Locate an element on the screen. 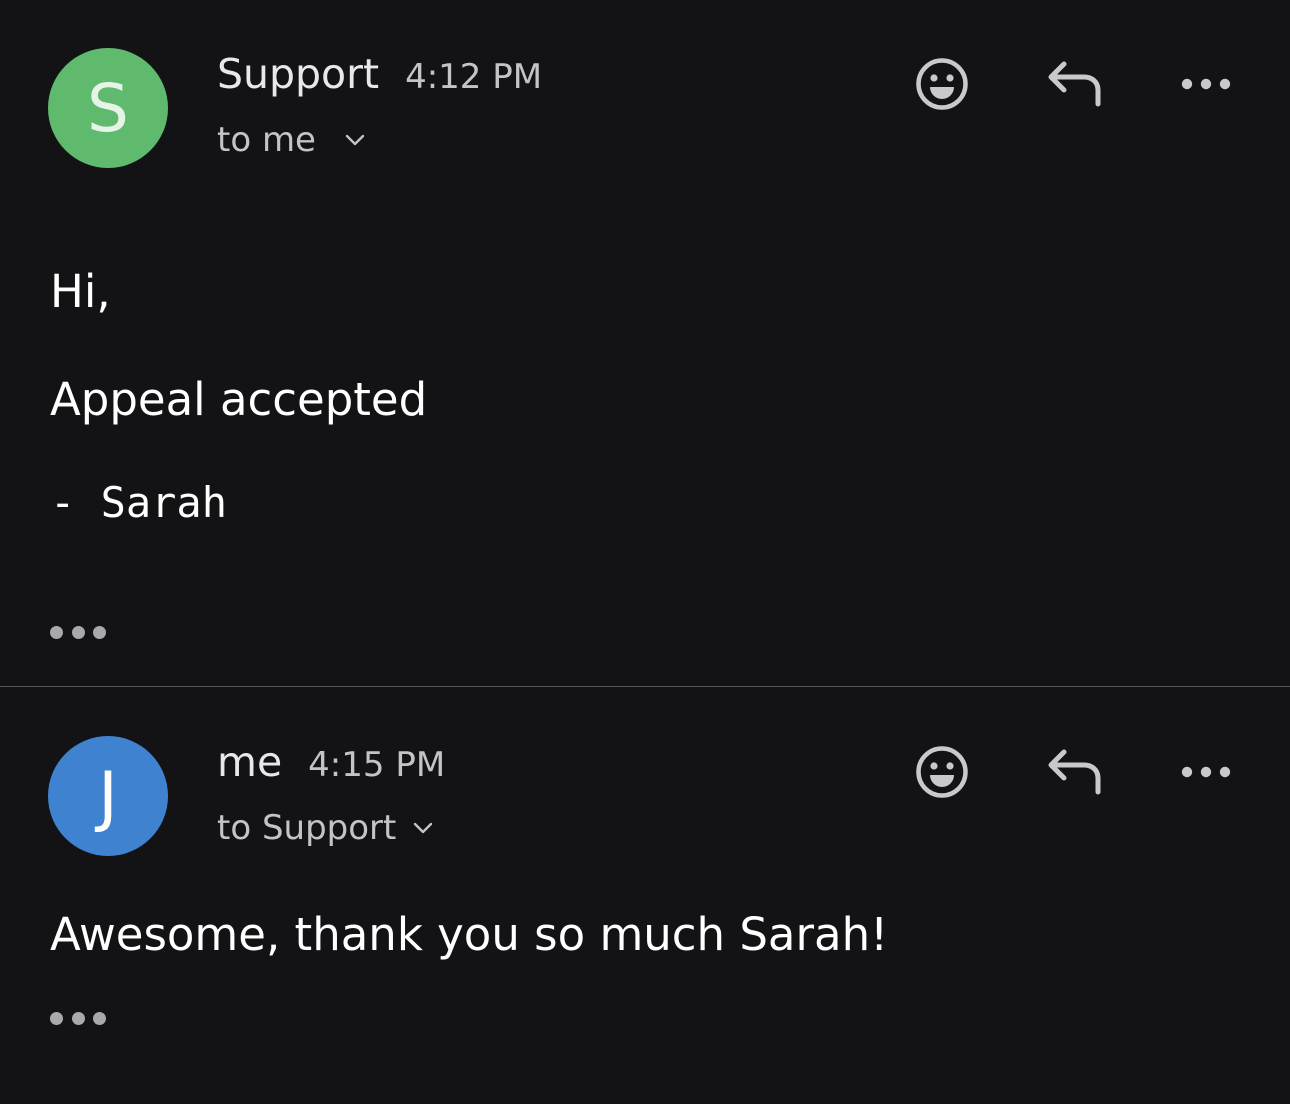 The width and height of the screenshot is (1290, 1104). avatar-letter: J is located at coordinates (108, 796).